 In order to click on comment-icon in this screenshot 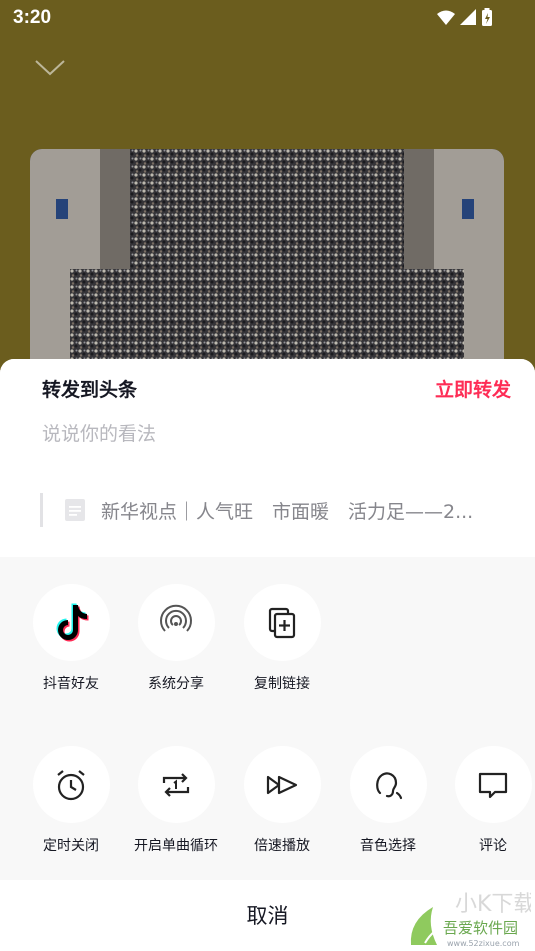, I will do `click(493, 785)`.